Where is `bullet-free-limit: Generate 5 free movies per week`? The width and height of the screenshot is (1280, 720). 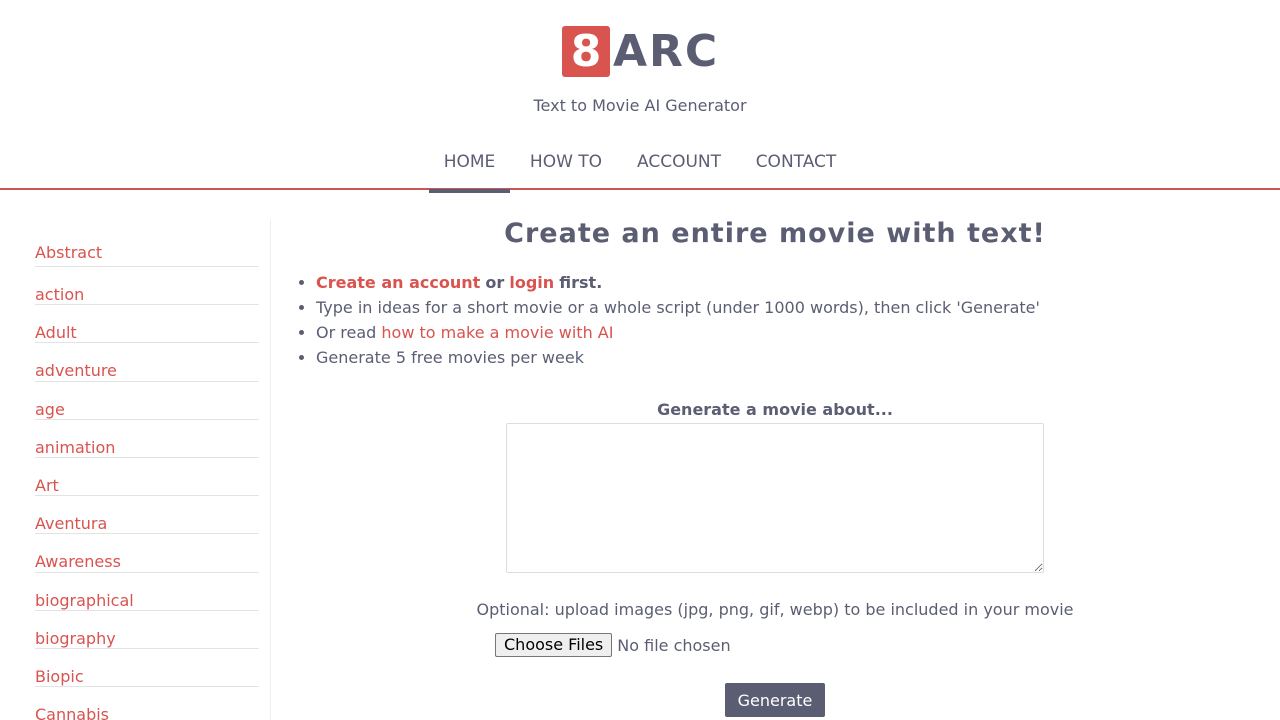
bullet-free-limit: Generate 5 free movies per week is located at coordinates (787, 359).